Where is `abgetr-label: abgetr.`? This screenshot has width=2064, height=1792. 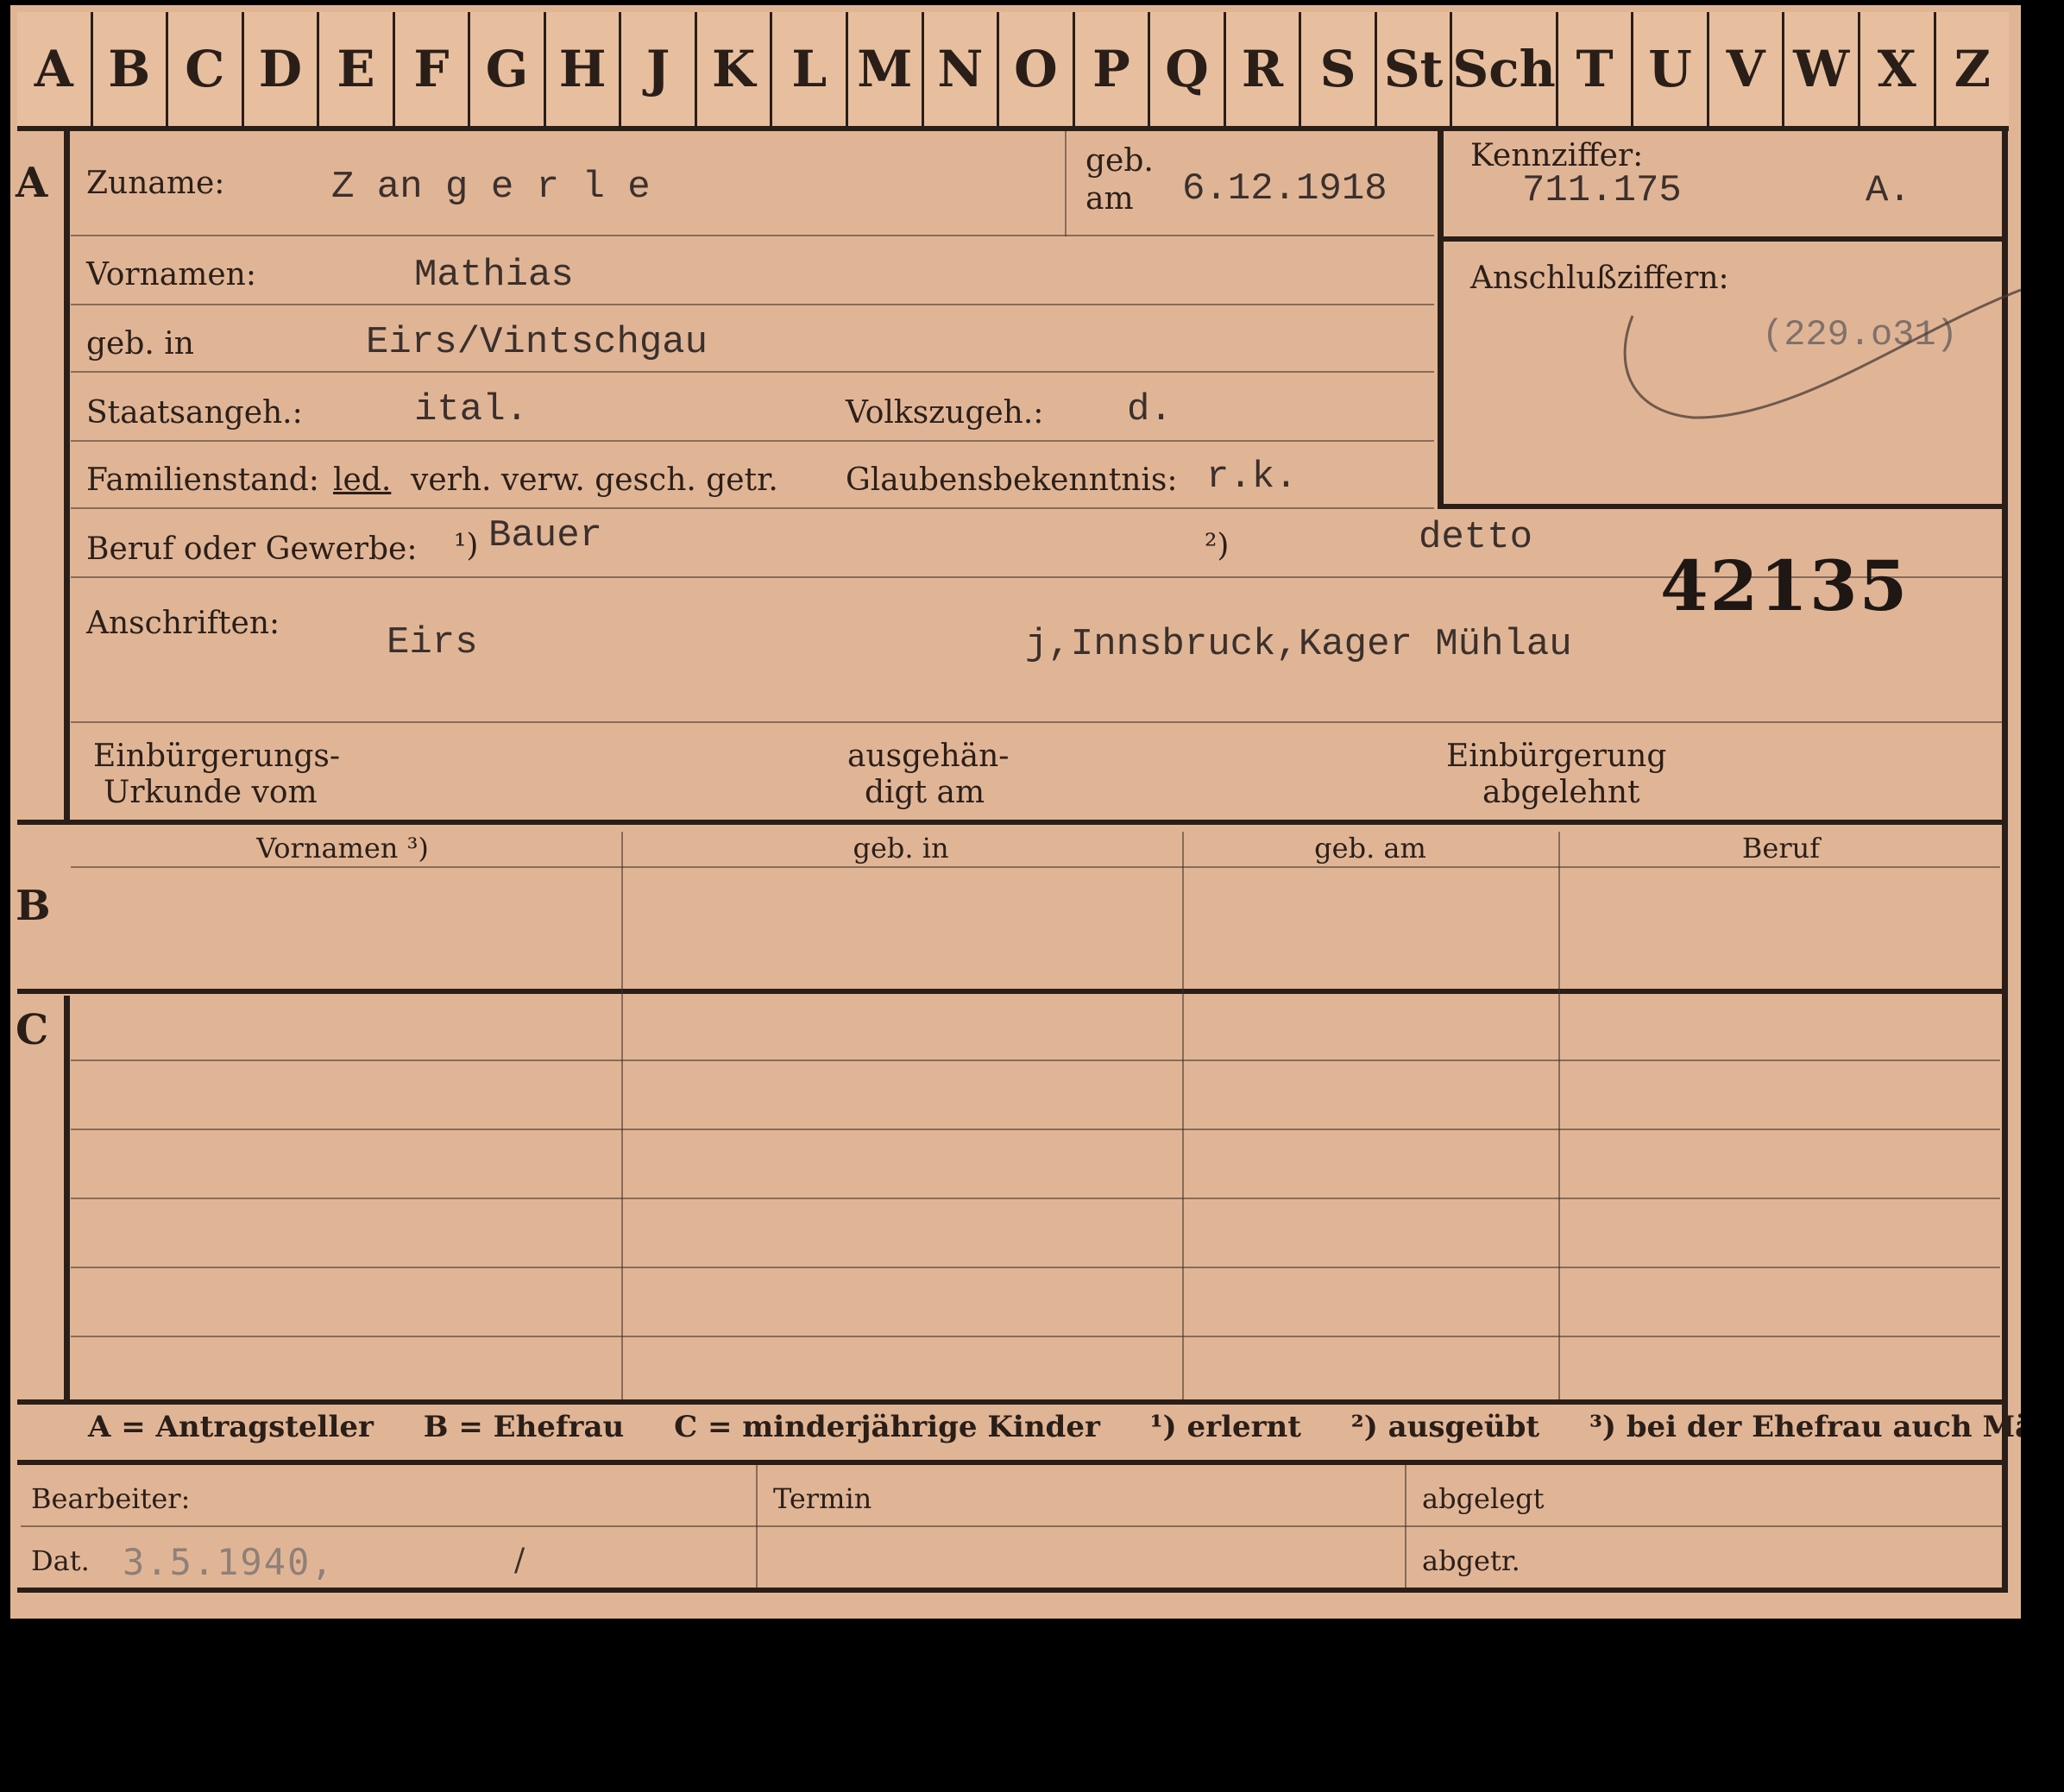
abgetr-label: abgetr. is located at coordinates (1471, 1561).